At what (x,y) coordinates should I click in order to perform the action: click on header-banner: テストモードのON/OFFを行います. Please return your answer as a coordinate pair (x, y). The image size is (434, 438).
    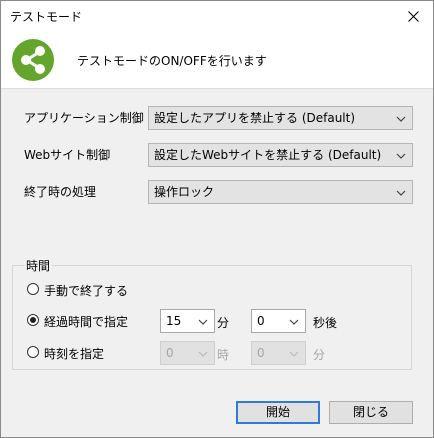
    Looking at the image, I should click on (217, 60).